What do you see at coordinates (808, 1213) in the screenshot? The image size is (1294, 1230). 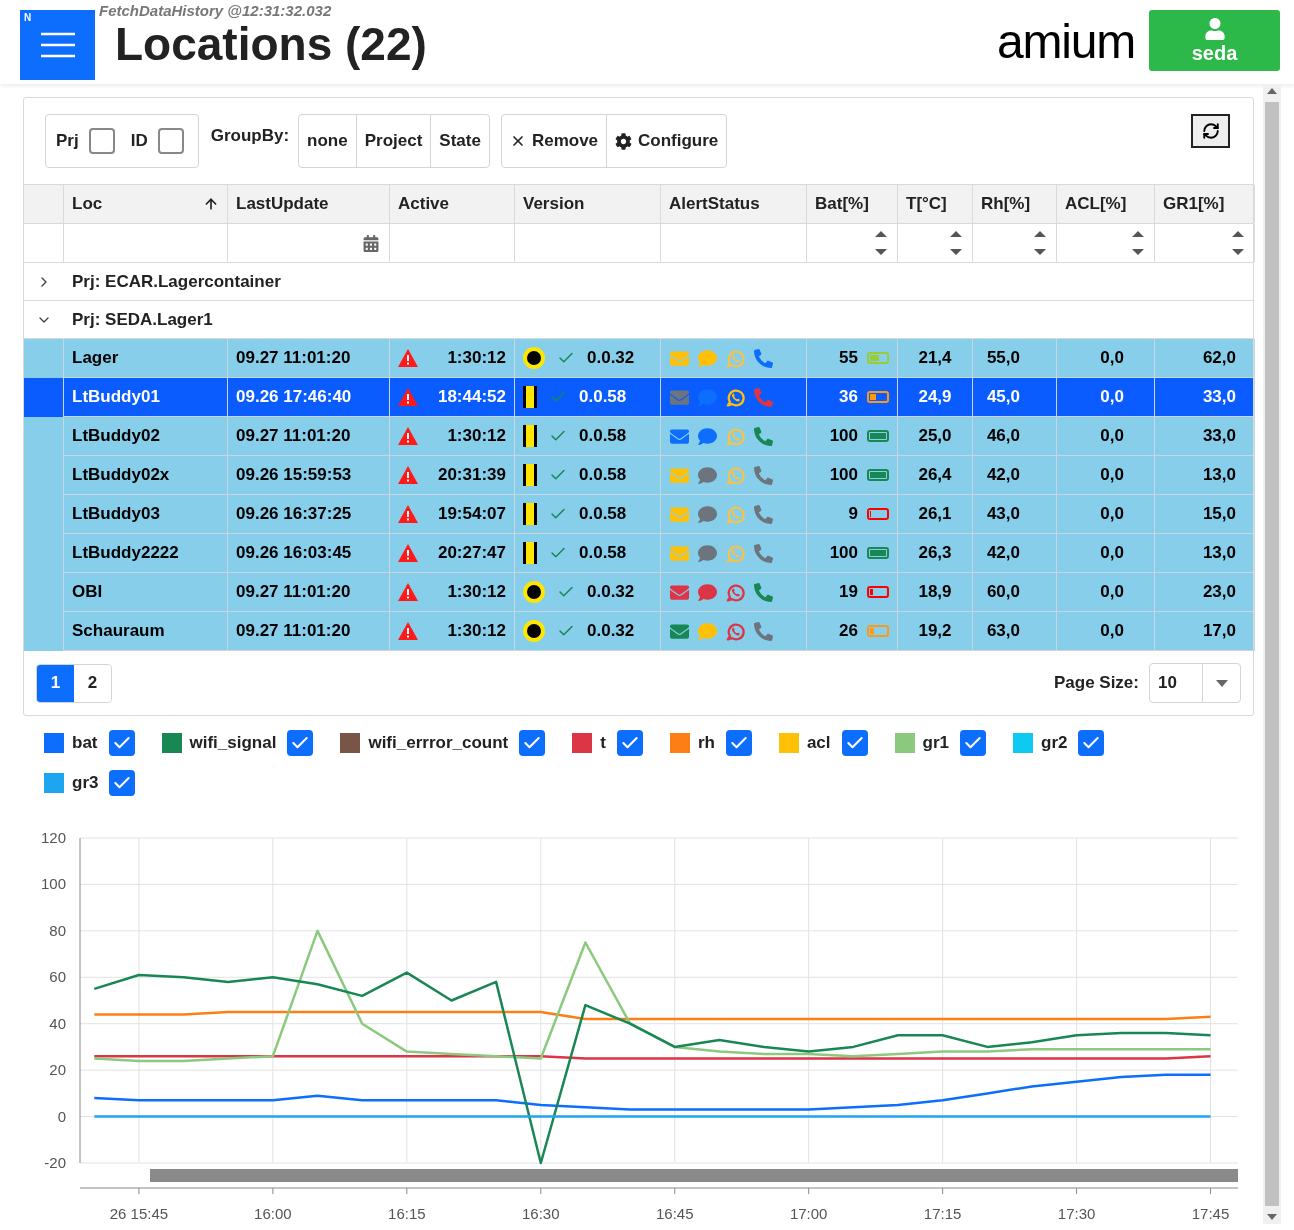 I see `x-tick-label: 17:00` at bounding box center [808, 1213].